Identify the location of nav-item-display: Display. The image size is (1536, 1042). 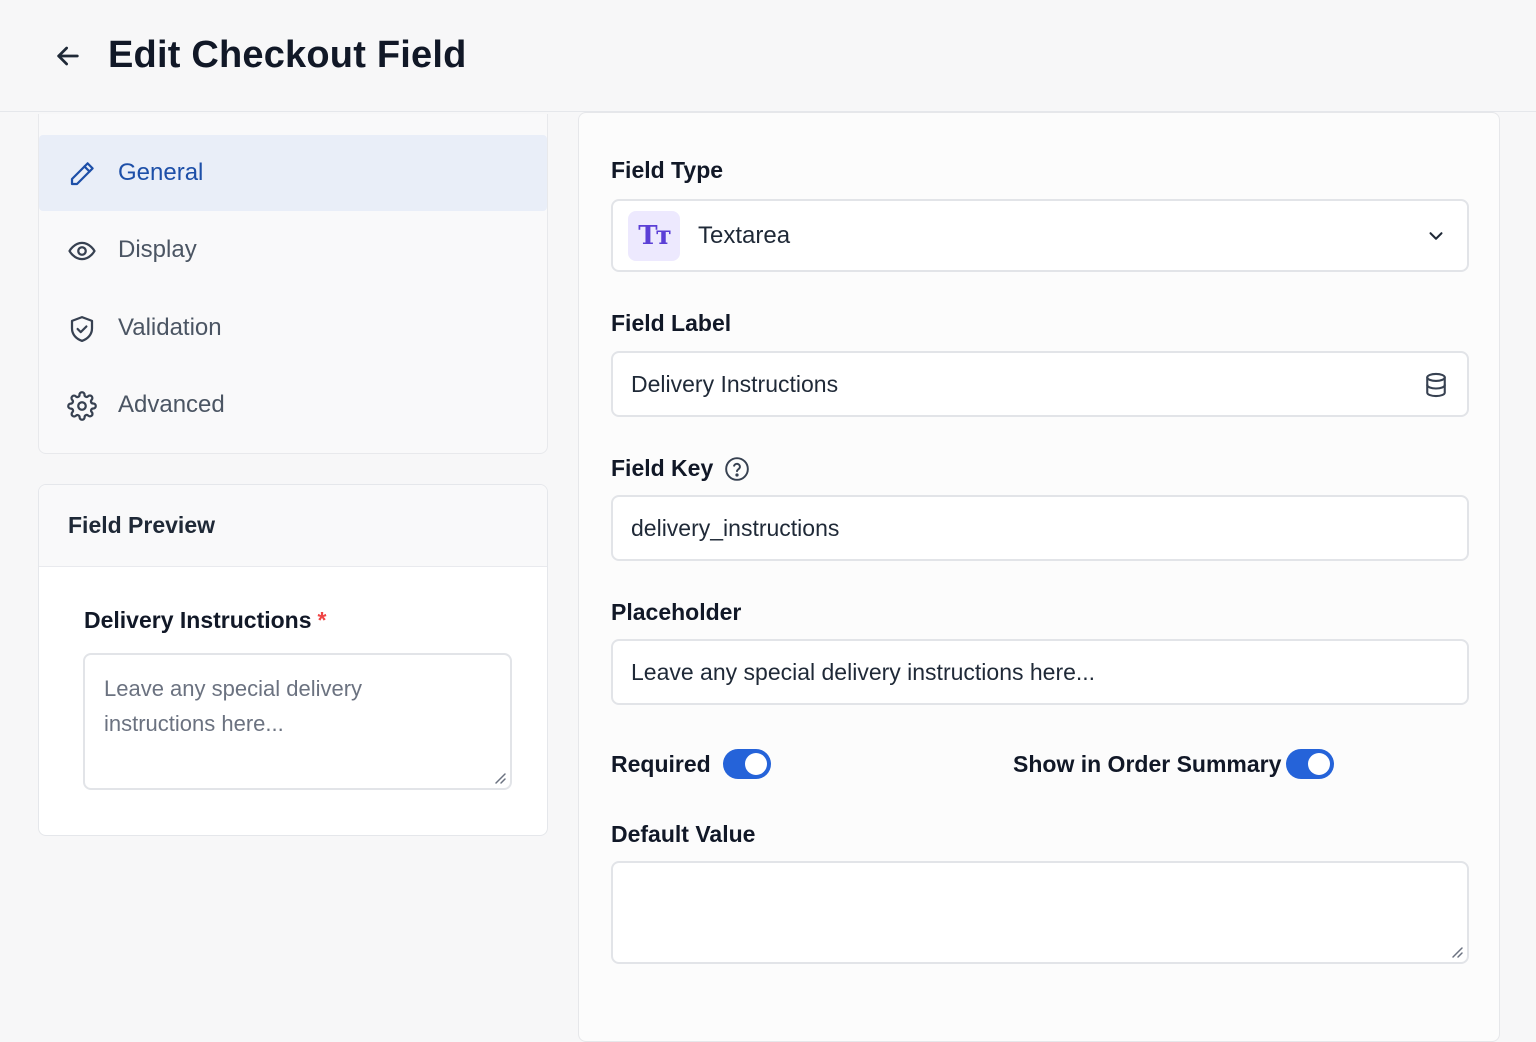
(293, 250).